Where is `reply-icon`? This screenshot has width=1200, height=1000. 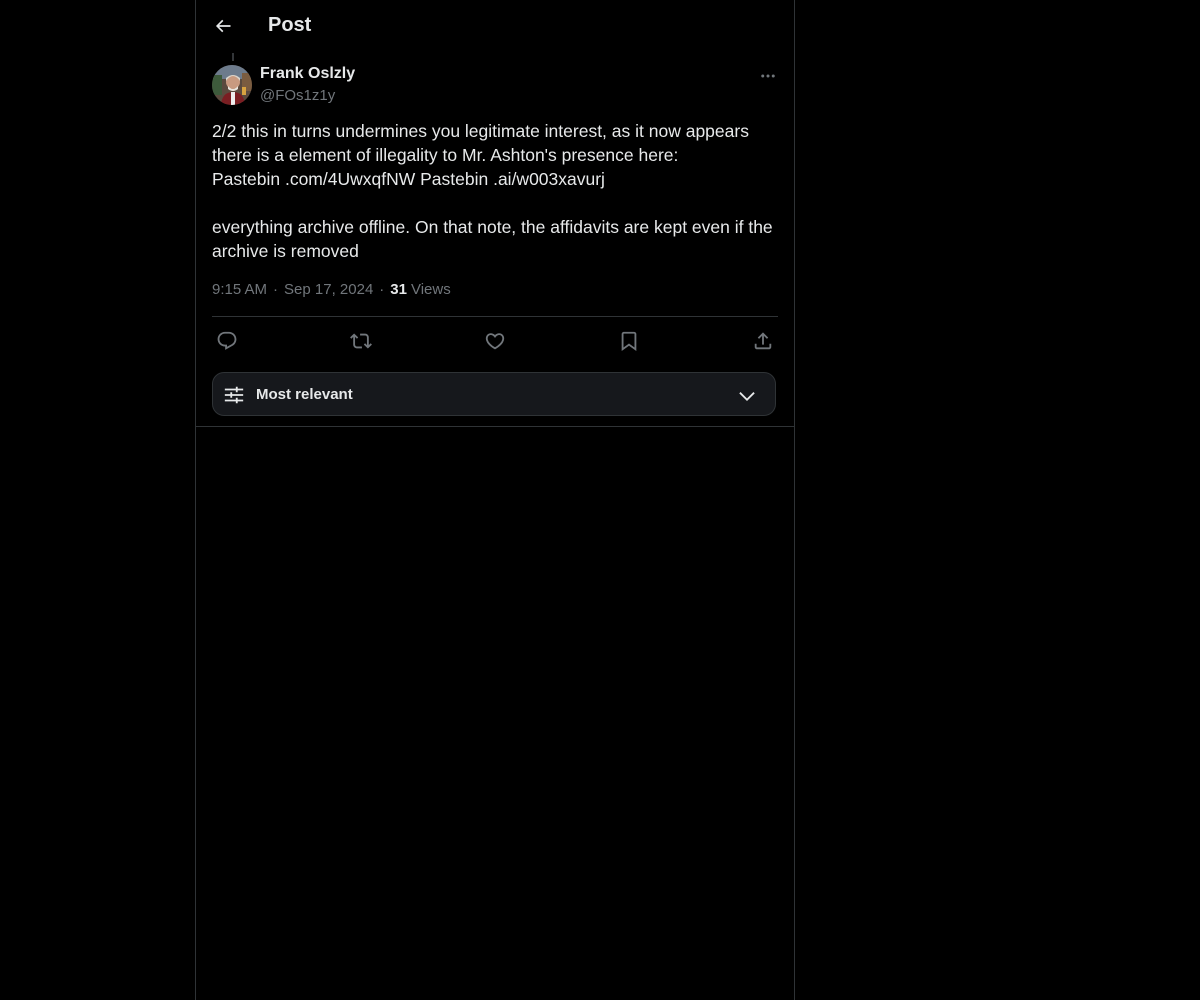
reply-icon is located at coordinates (227, 340).